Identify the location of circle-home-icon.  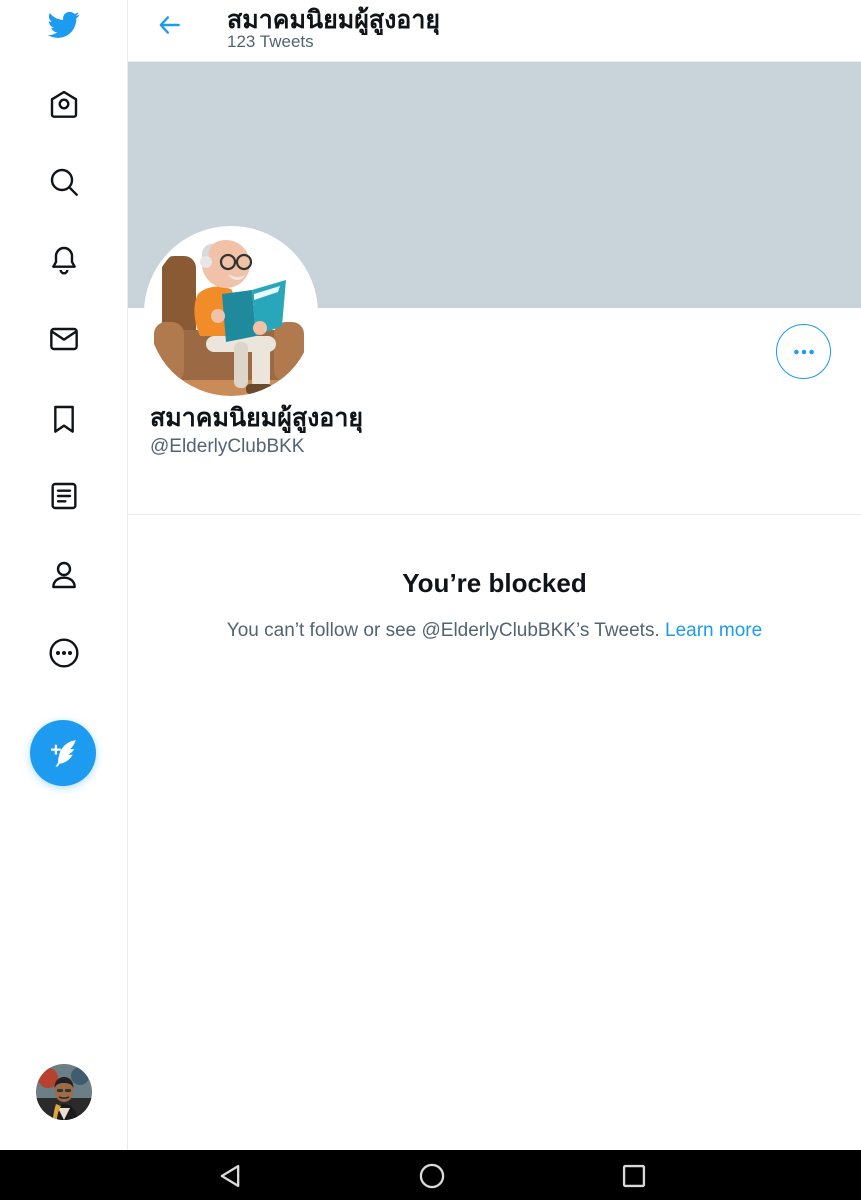
(432, 1176).